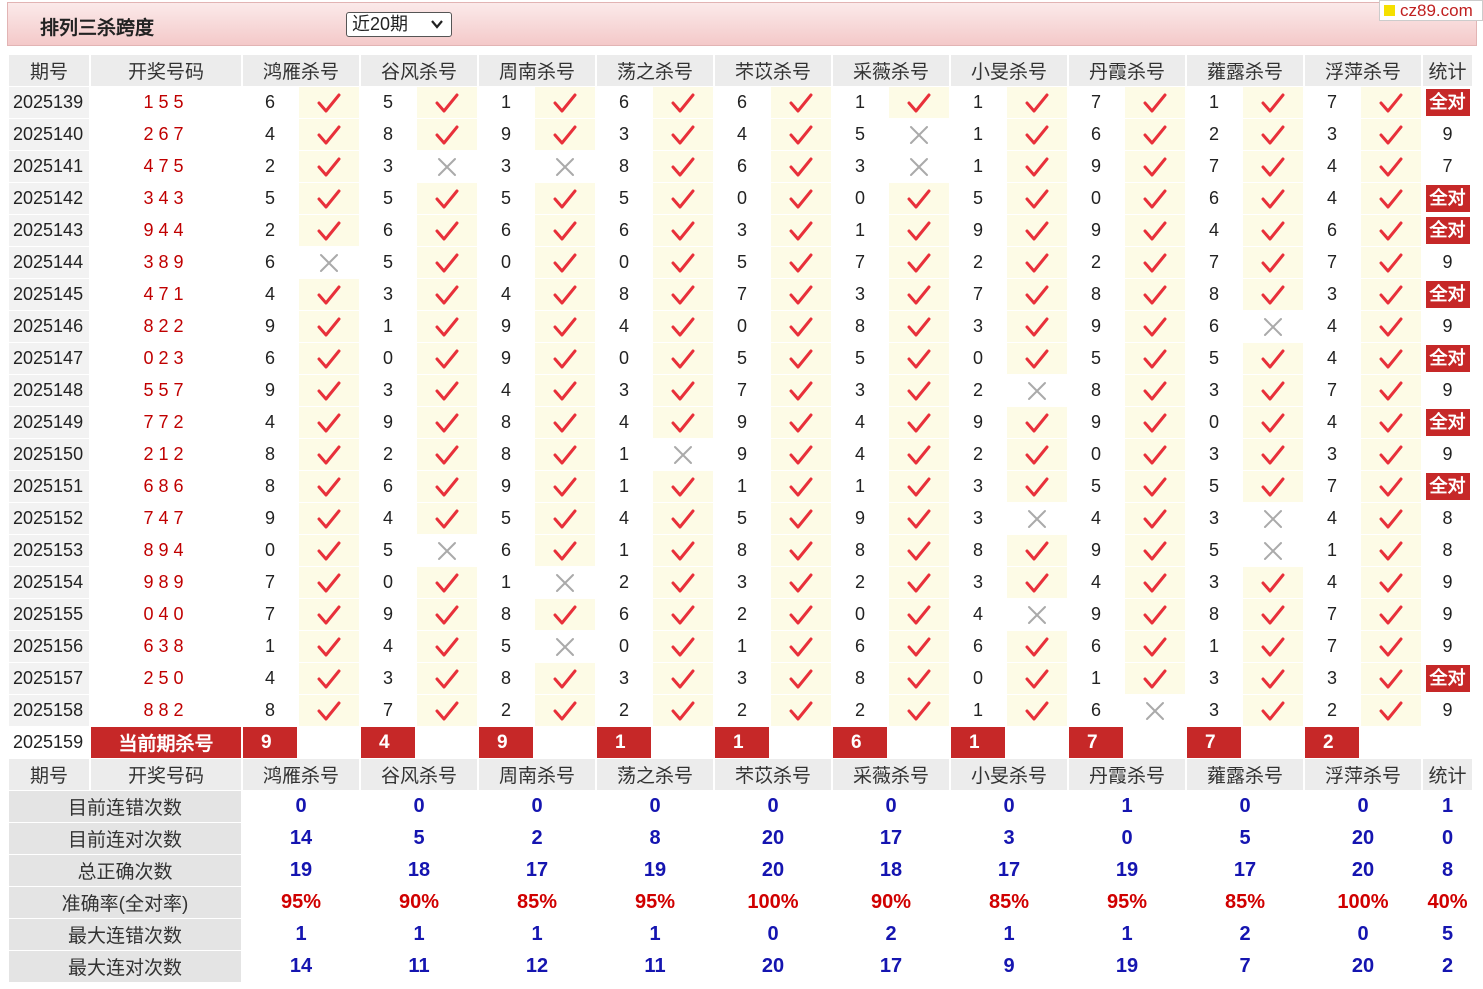  What do you see at coordinates (1431, 10) in the screenshot?
I see `site-logo: cz89.com` at bounding box center [1431, 10].